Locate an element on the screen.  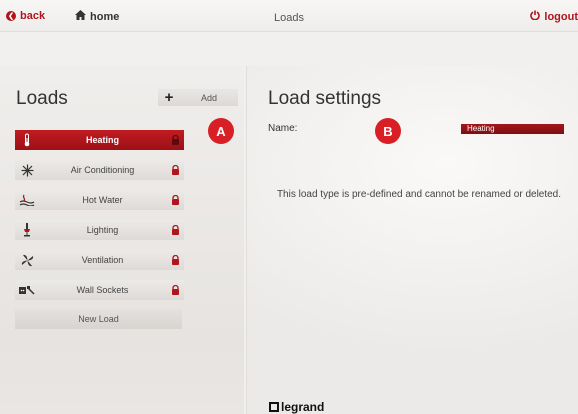
load-settings-heading: Load settings is located at coordinates (325, 98).